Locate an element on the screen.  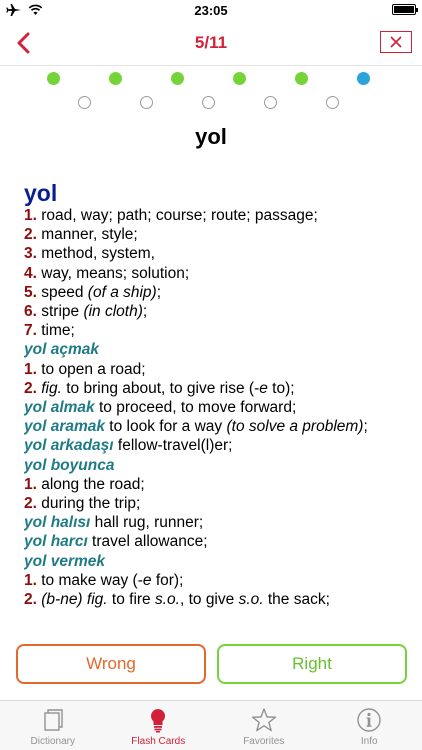
entry-line: 5. speed (of a ship); is located at coordinates (213, 292).